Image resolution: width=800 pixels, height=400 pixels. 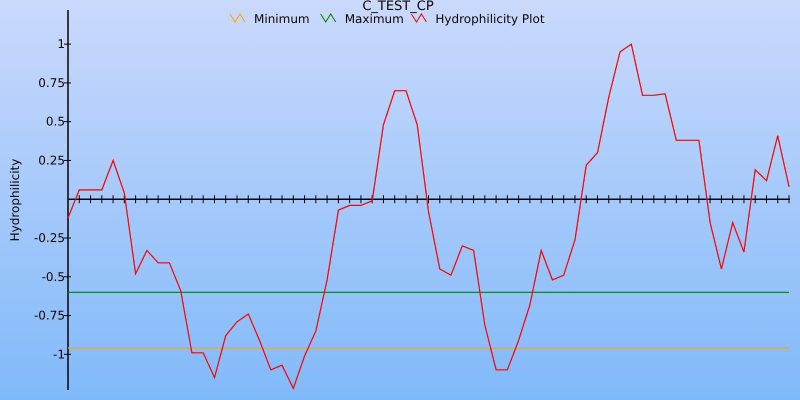 What do you see at coordinates (490, 19) in the screenshot?
I see `legend-label: Hydrophilicity Plot` at bounding box center [490, 19].